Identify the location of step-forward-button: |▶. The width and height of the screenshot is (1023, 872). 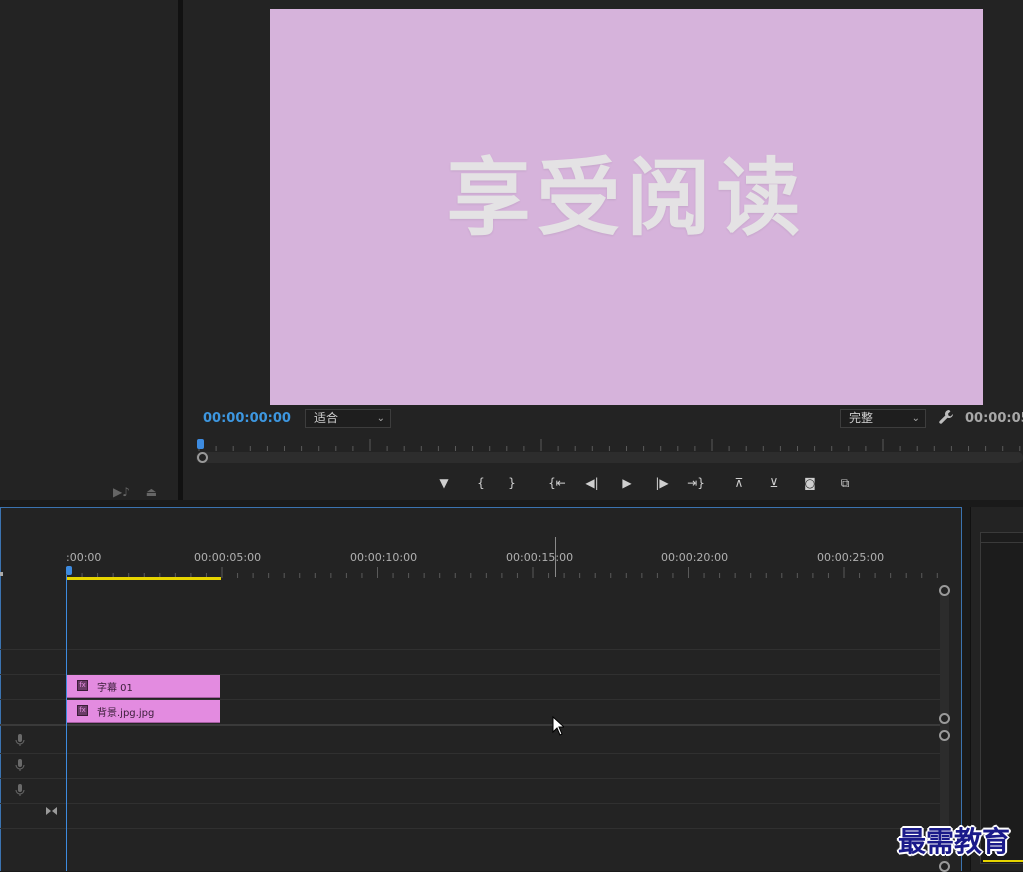
(662, 483).